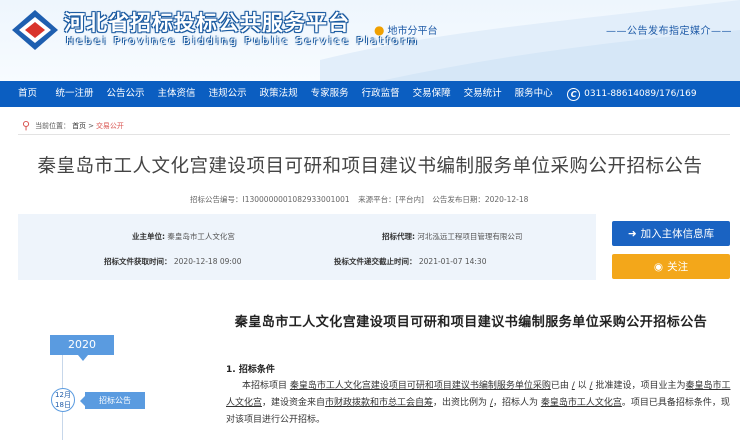 The image size is (740, 440). I want to click on p1-g: ，建设资金来自, so click(294, 403).